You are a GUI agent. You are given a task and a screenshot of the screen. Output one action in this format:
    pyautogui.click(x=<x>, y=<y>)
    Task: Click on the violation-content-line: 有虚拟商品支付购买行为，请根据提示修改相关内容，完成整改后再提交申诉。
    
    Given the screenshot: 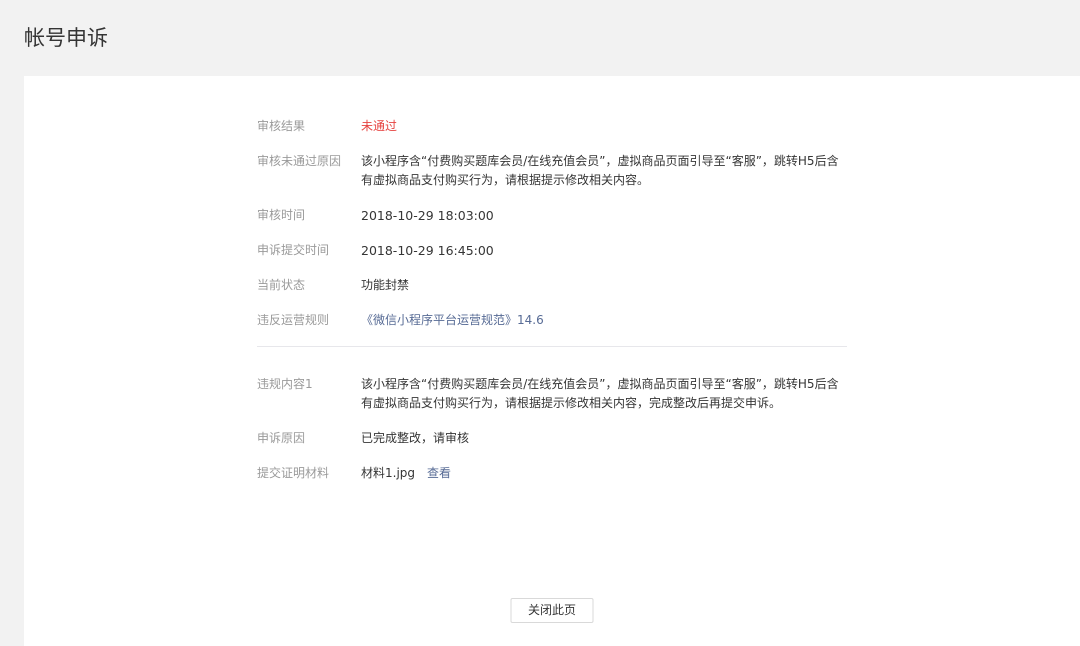 What is the action you would take?
    pyautogui.click(x=571, y=403)
    